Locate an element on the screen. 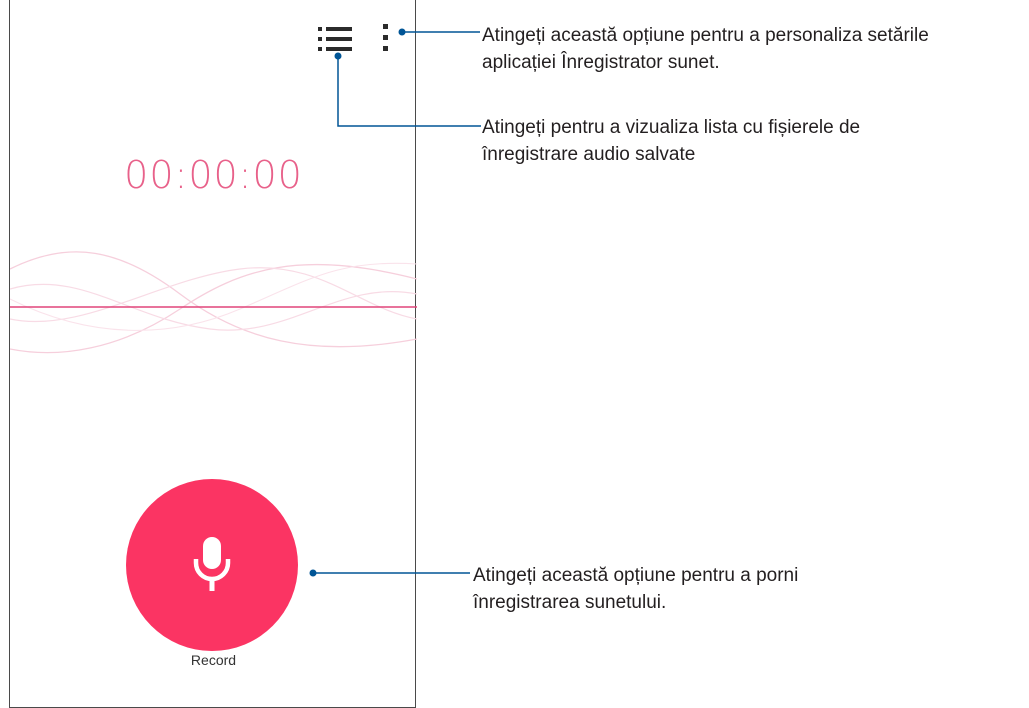 Image resolution: width=1029 pixels, height=708 pixels. callout-line: Atingeți această opțiune pentru a porni is located at coordinates (636, 575).